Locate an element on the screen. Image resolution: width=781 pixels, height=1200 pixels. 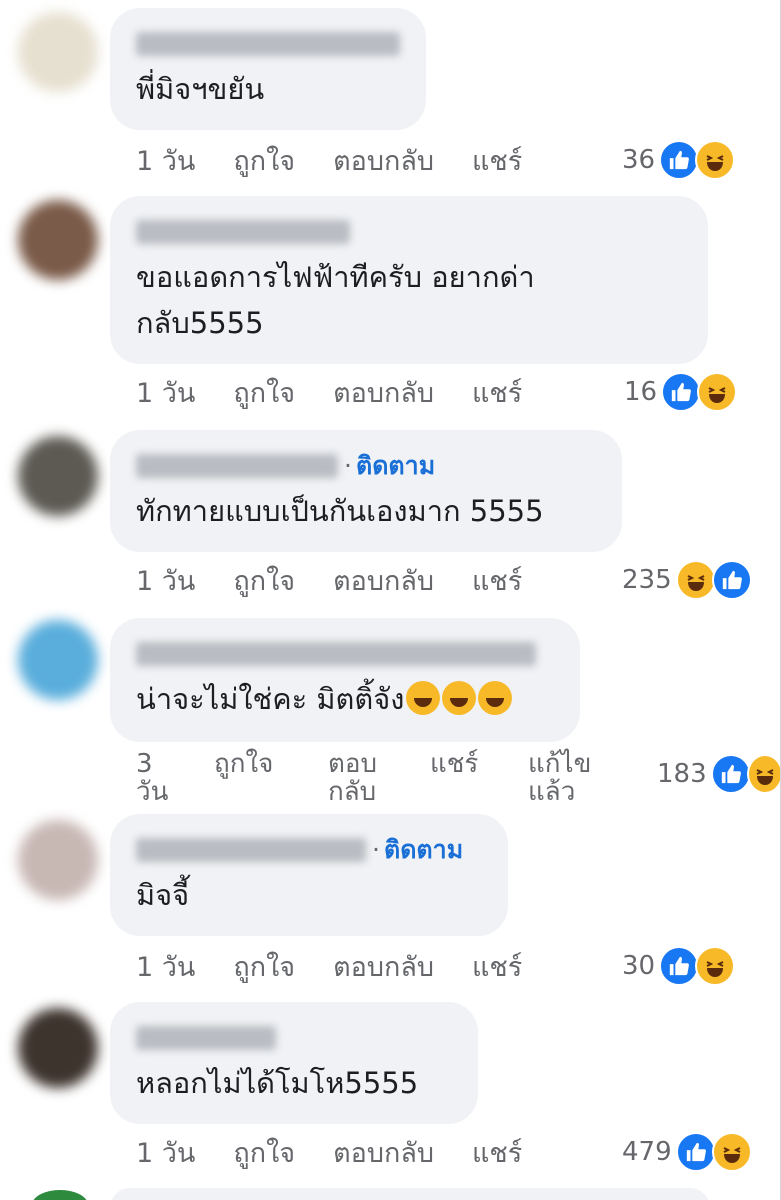
comment-text: หลอกไม่ได้โมโห5555 is located at coordinates (277, 1083).